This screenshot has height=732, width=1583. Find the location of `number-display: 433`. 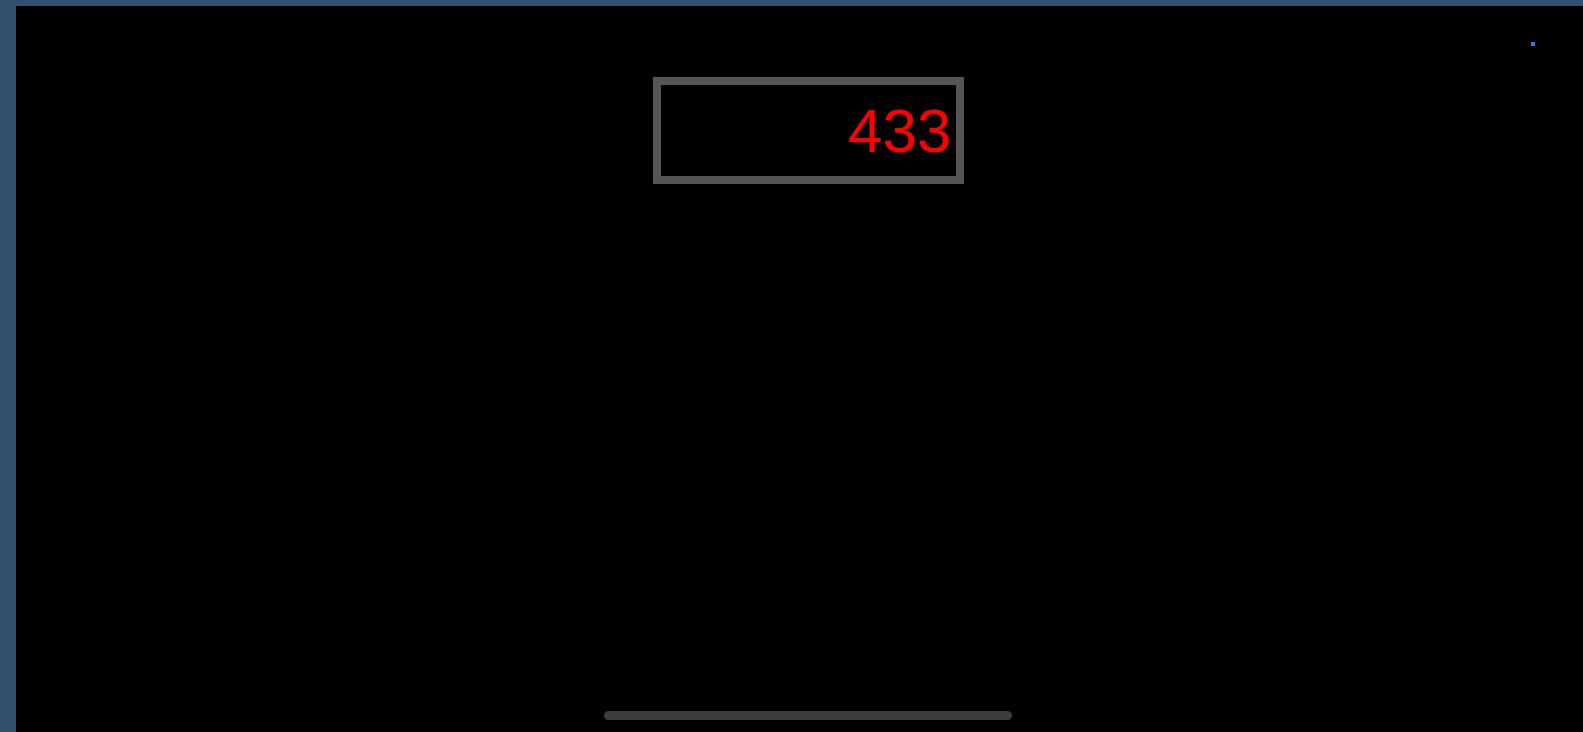

number-display: 433 is located at coordinates (808, 130).